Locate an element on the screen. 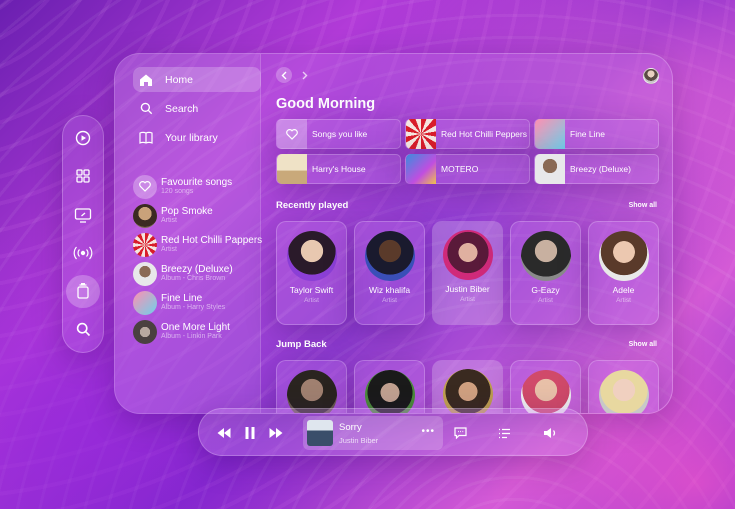  library-item-title: Red Hot Chilli Pappers is located at coordinates (212, 240).